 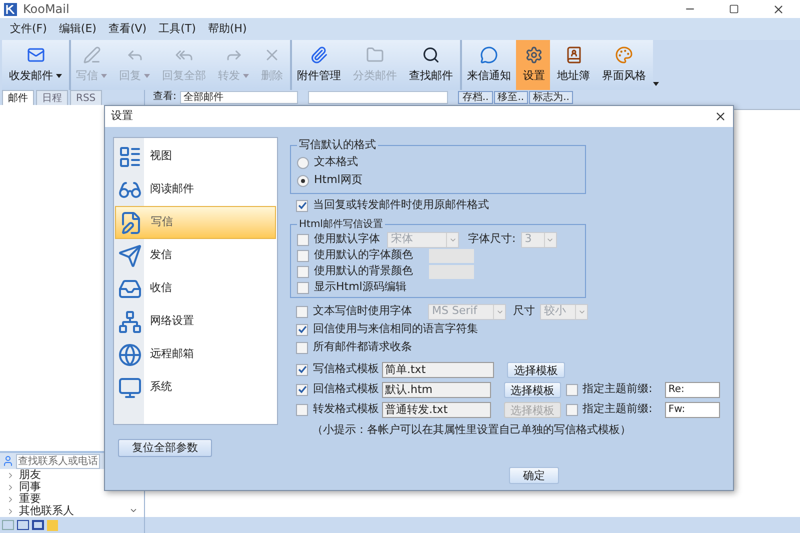 What do you see at coordinates (164, 97) in the screenshot?
I see `view-label: 查看:` at bounding box center [164, 97].